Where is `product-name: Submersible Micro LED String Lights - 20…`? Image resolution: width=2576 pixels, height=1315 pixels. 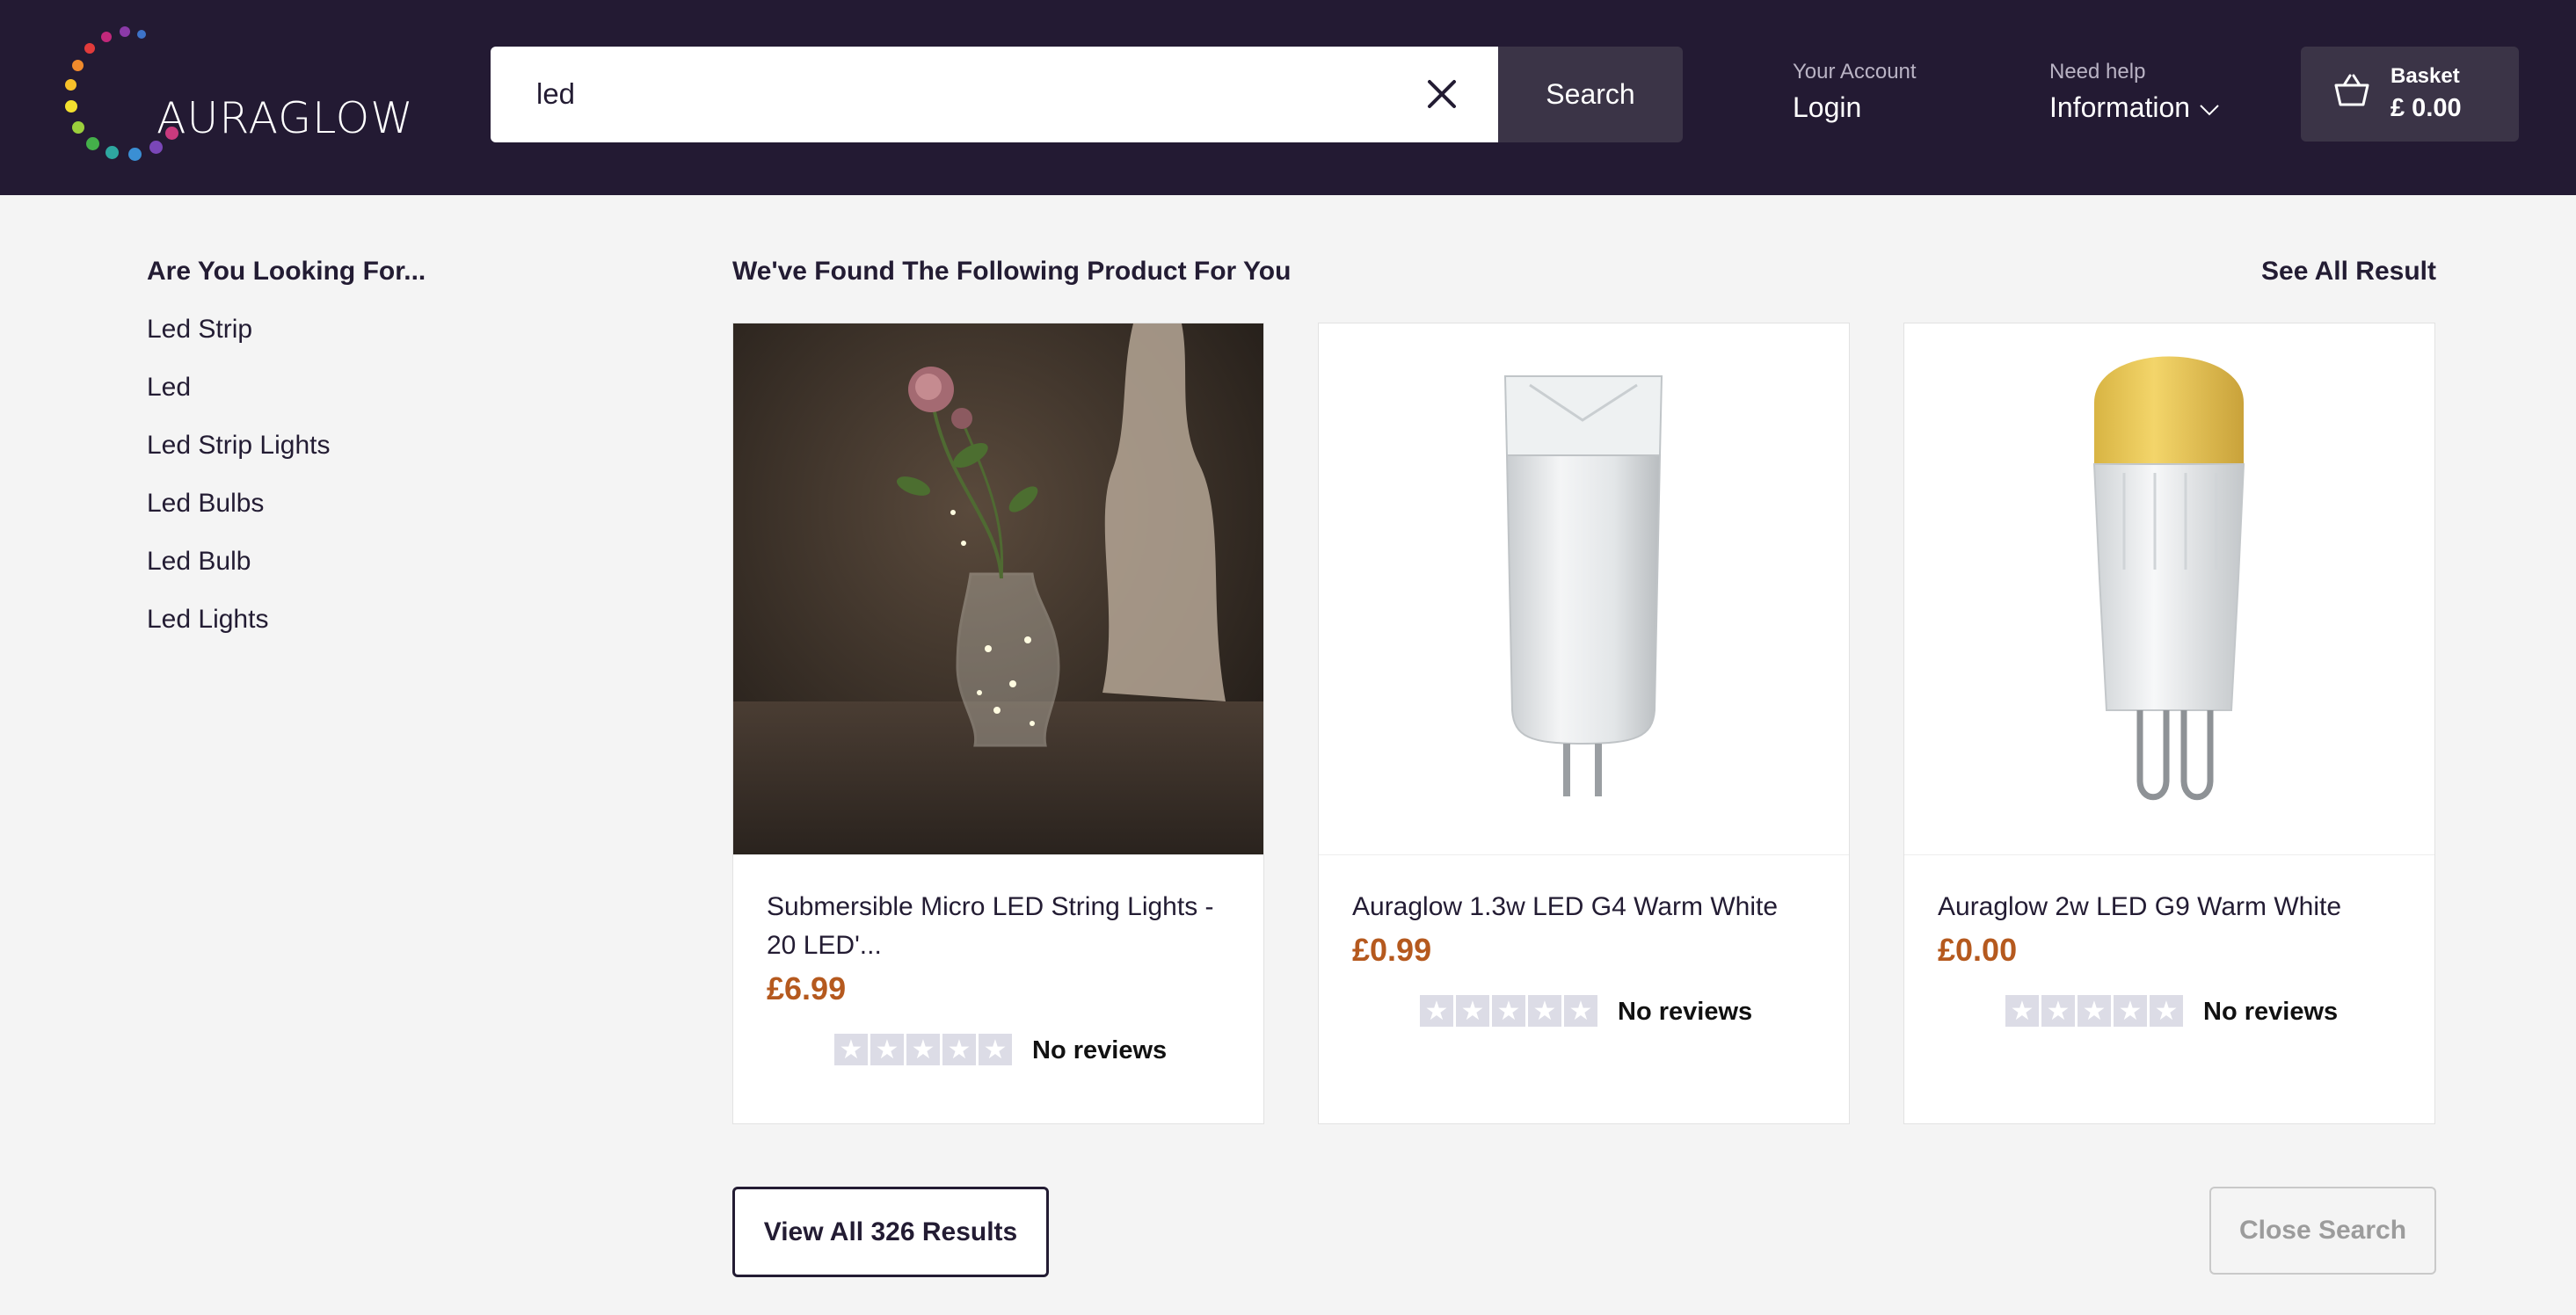 product-name: Submersible Micro LED String Lights - 20… is located at coordinates (1004, 926).